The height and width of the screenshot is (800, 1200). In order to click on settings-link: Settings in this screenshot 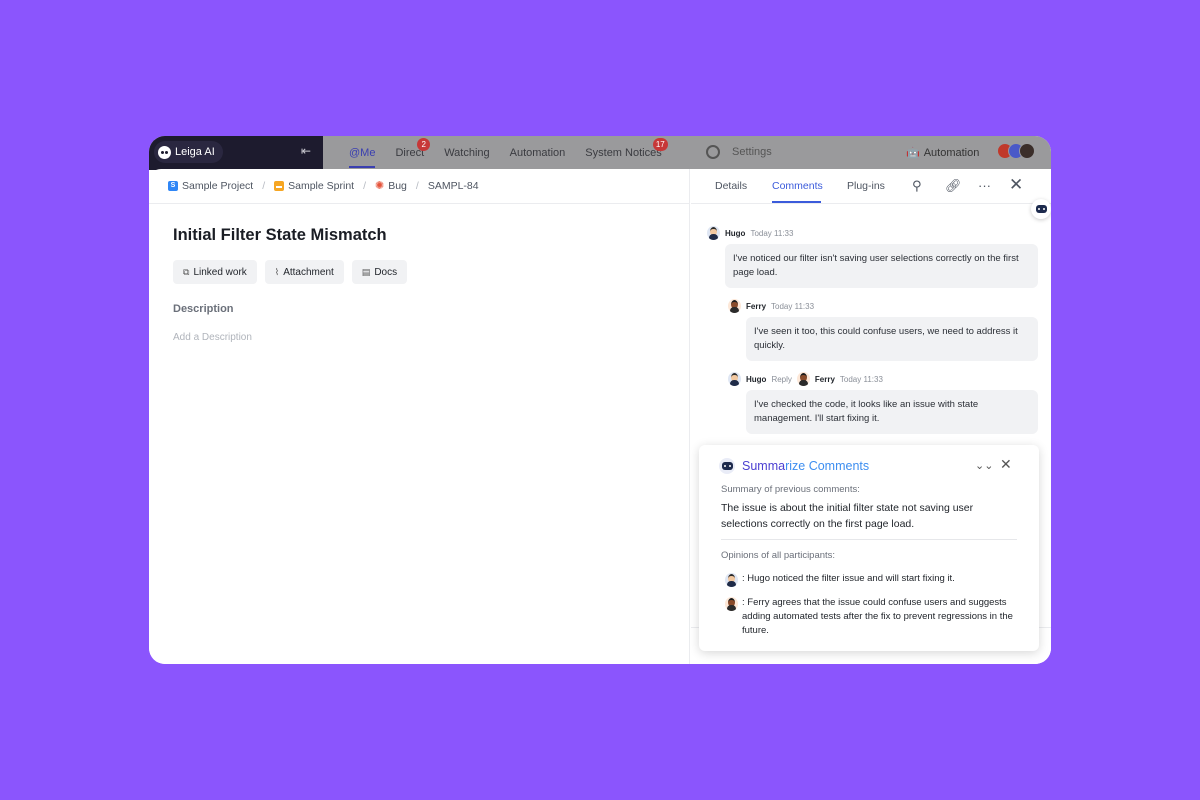, I will do `click(752, 152)`.